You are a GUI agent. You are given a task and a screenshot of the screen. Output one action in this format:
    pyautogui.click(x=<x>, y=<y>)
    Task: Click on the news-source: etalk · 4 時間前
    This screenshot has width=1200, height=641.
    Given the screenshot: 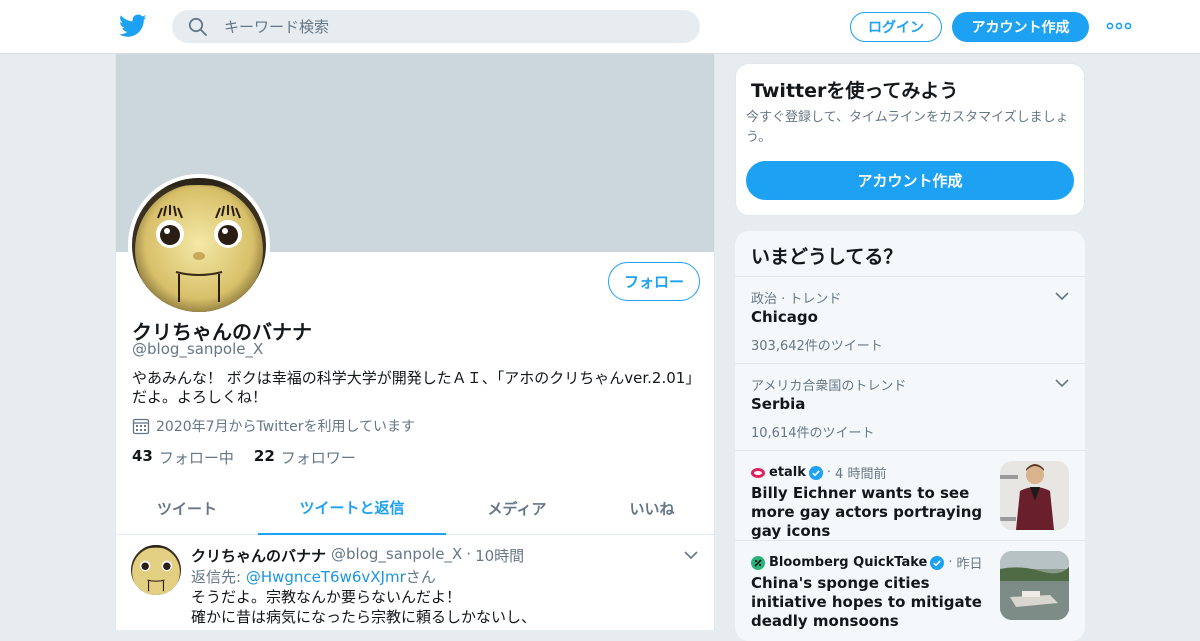 What is the action you would take?
    pyautogui.click(x=818, y=472)
    